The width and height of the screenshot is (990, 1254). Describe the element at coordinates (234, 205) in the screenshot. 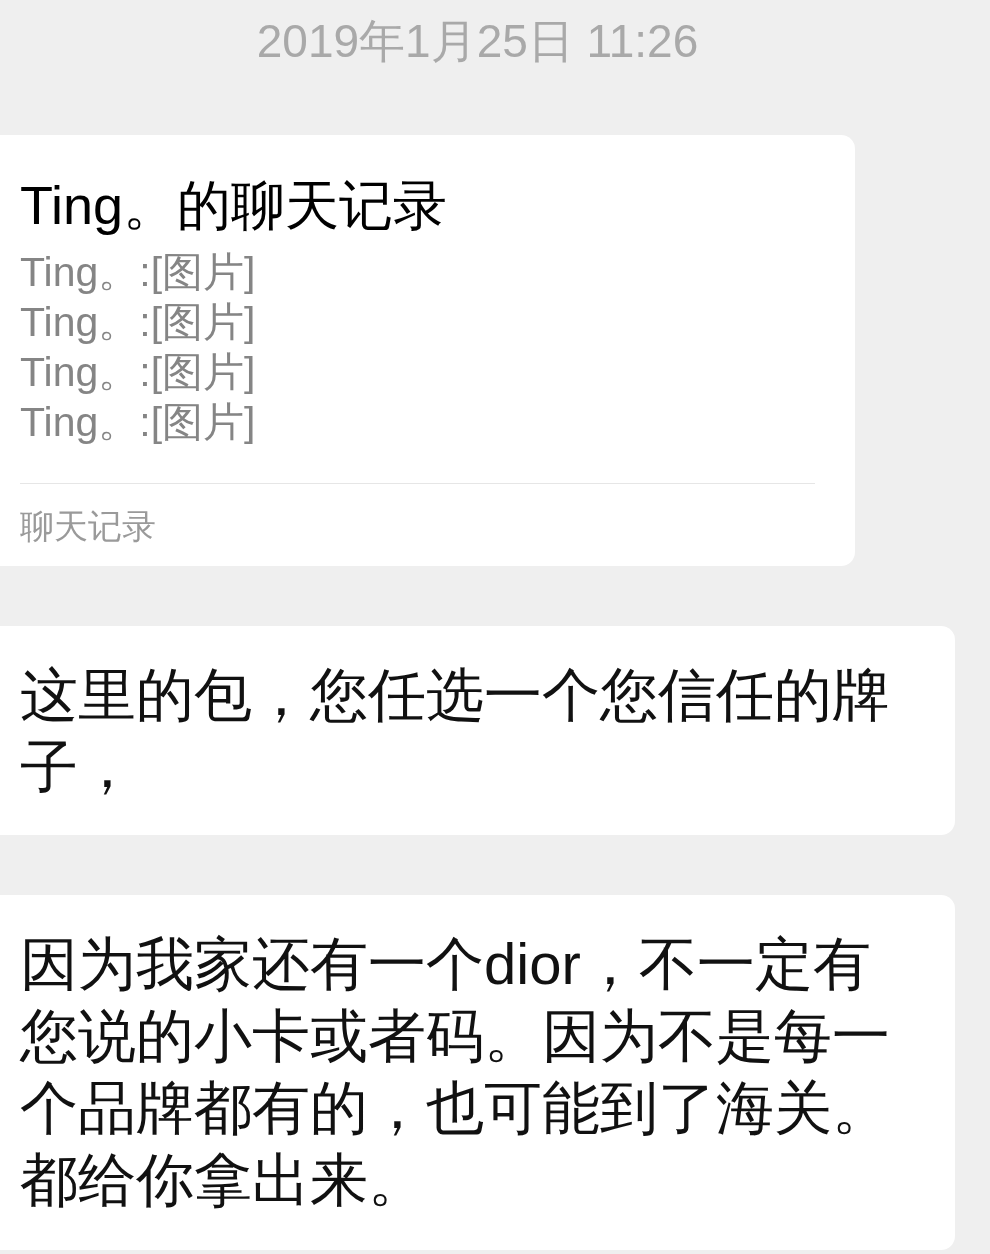

I see `record-title: Ting。的聊天记录` at that location.